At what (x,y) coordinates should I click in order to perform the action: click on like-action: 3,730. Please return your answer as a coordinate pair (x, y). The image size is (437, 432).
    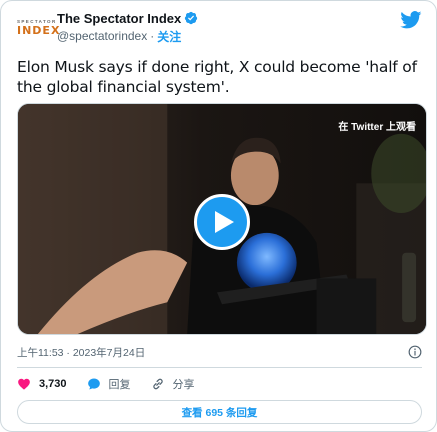
    Looking at the image, I should click on (42, 384).